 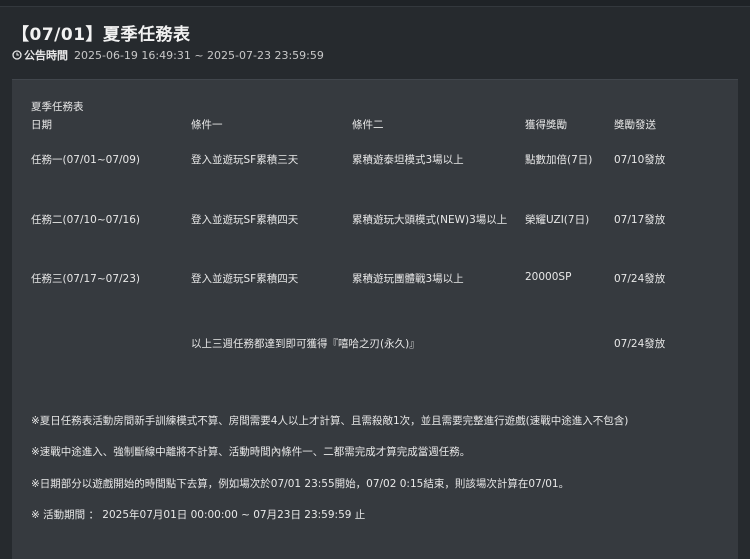 What do you see at coordinates (408, 160) in the screenshot?
I see `row-condition-2: 累積遊泰坦模式3場以上` at bounding box center [408, 160].